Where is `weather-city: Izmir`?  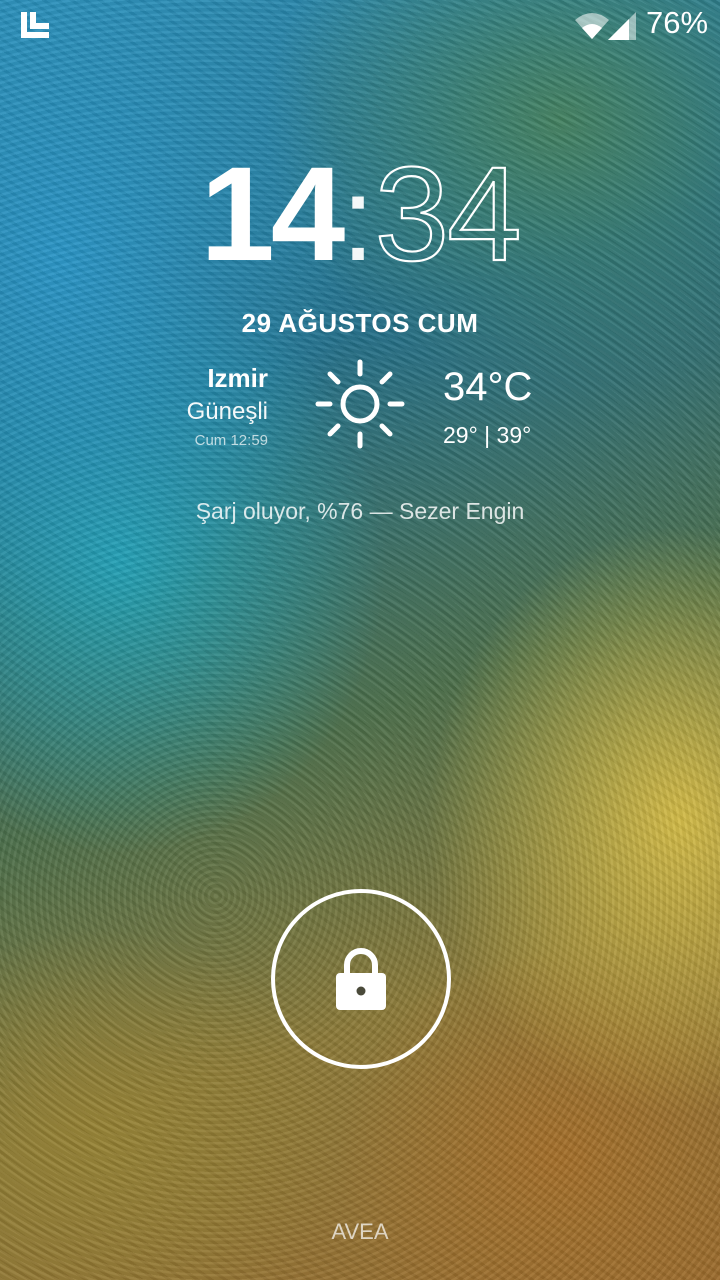 weather-city: Izmir is located at coordinates (237, 378).